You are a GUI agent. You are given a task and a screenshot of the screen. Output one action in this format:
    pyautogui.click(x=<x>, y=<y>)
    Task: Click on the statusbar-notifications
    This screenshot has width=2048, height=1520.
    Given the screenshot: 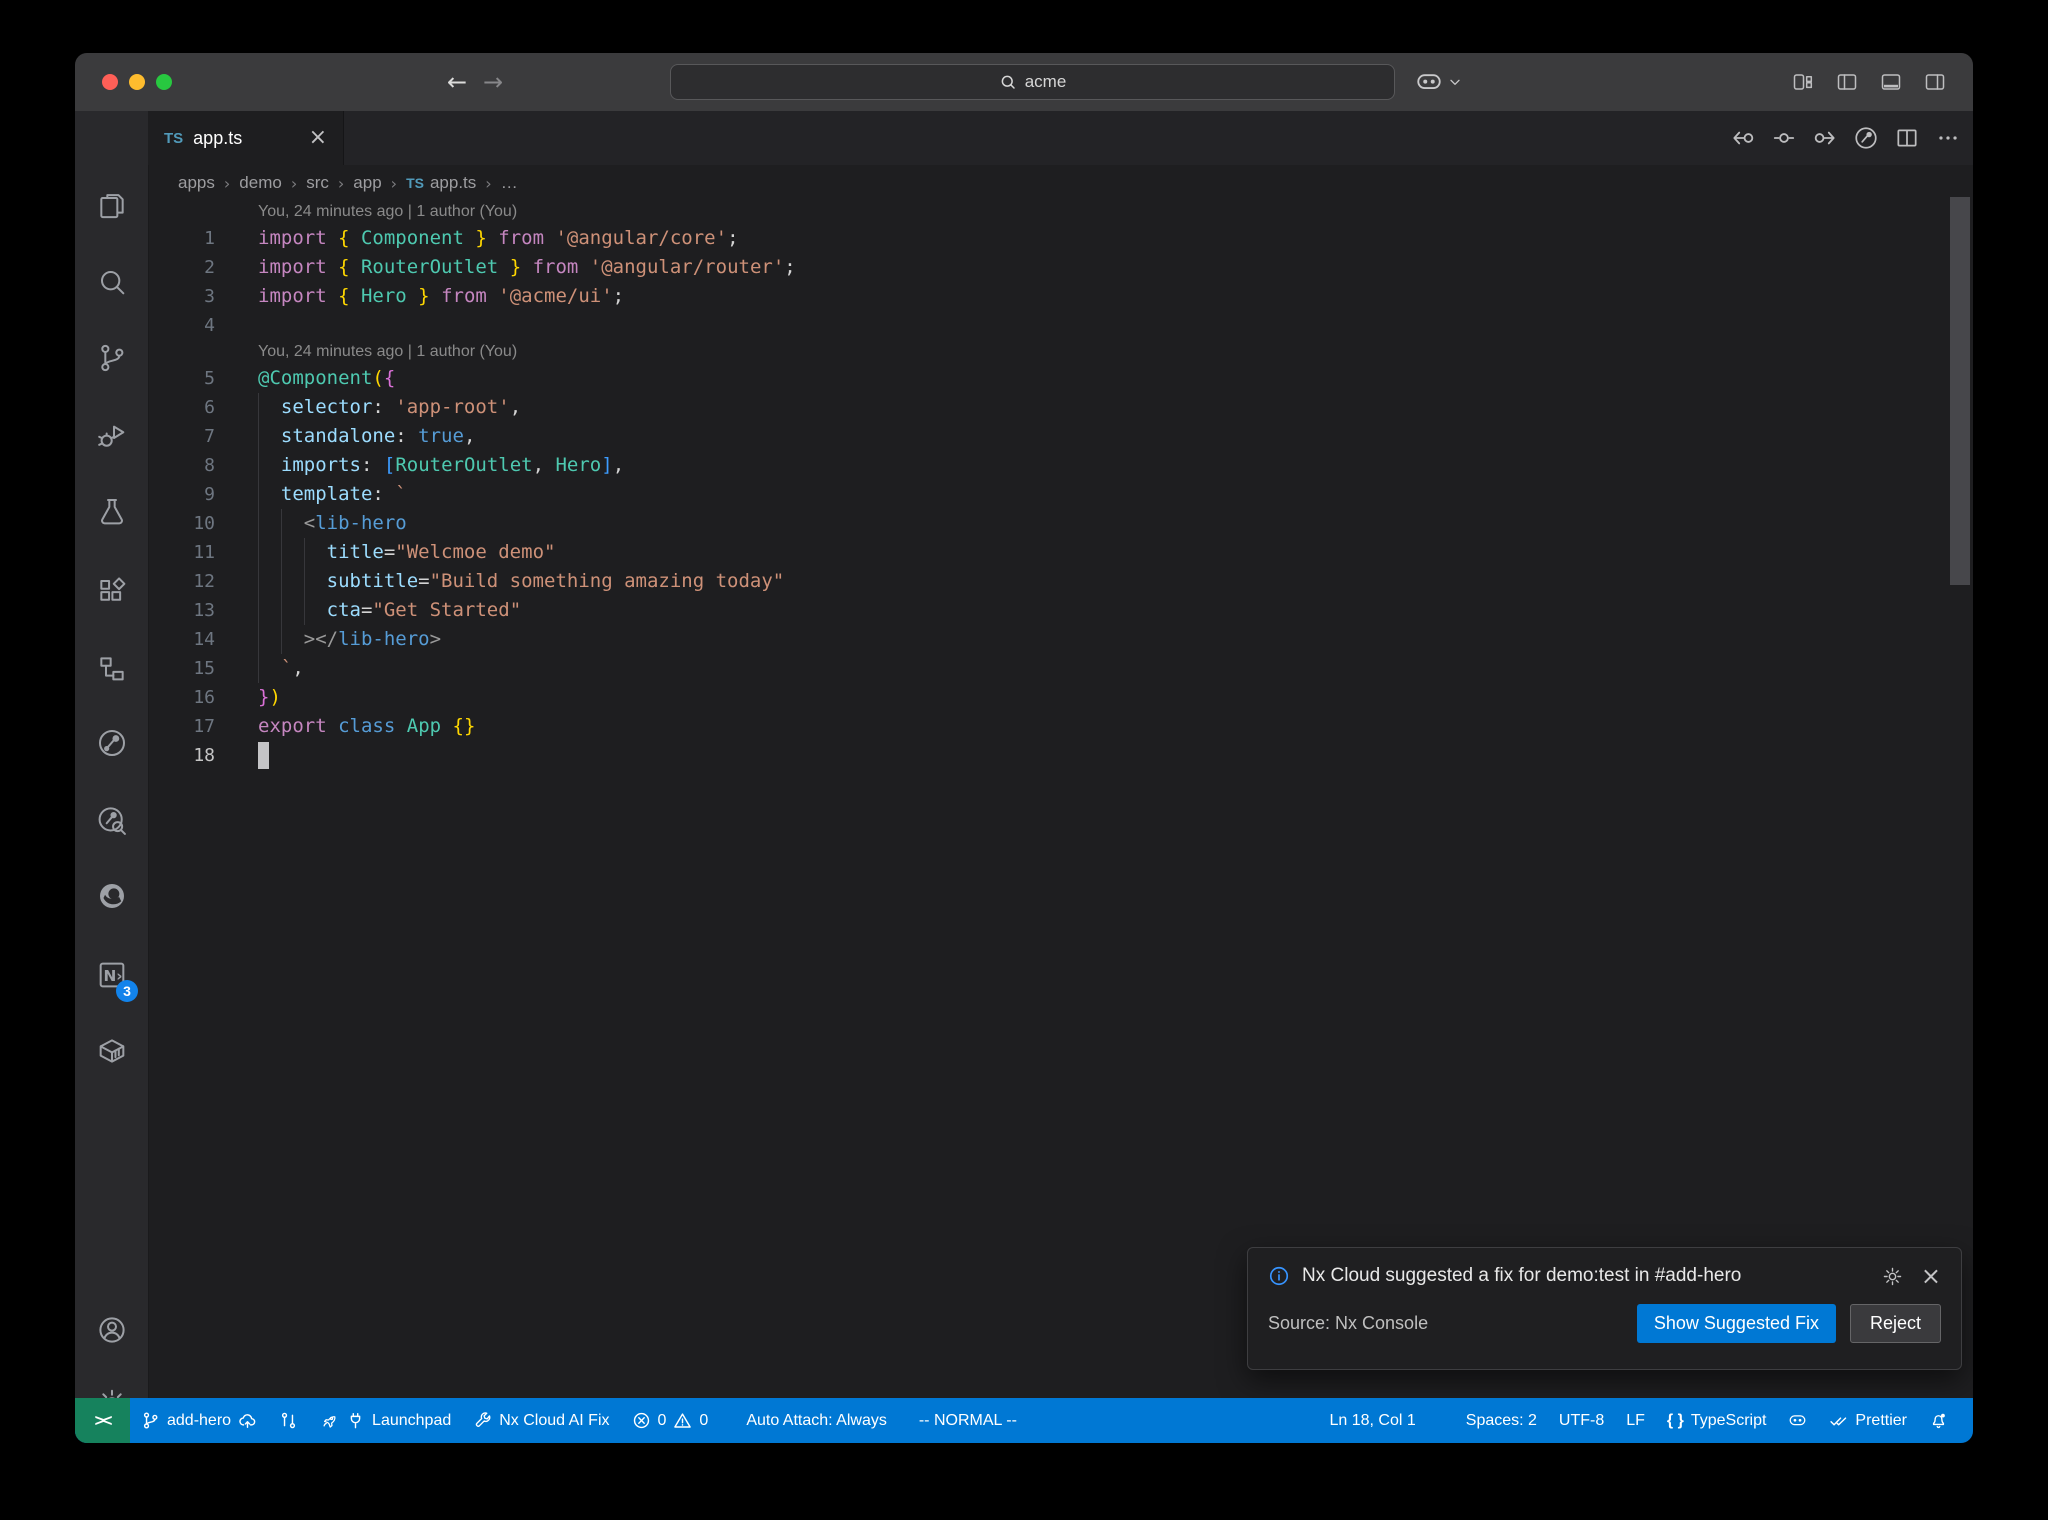 What is the action you would take?
    pyautogui.click(x=1938, y=1420)
    